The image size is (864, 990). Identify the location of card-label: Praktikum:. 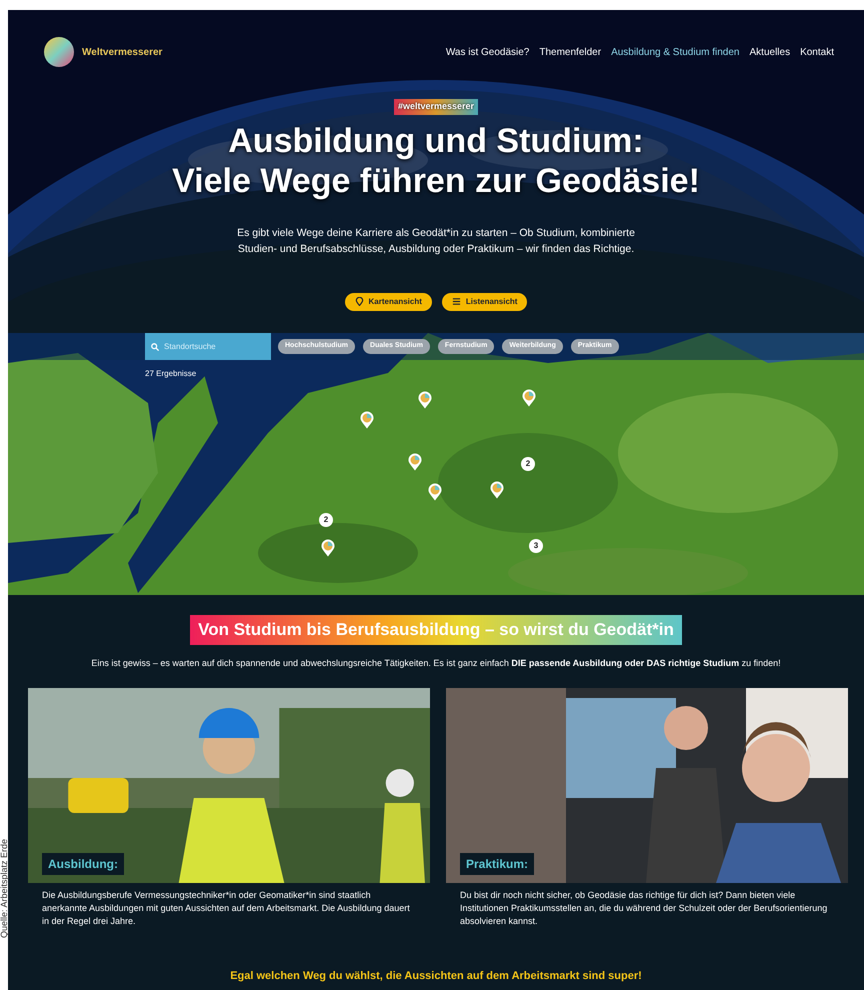
(497, 864).